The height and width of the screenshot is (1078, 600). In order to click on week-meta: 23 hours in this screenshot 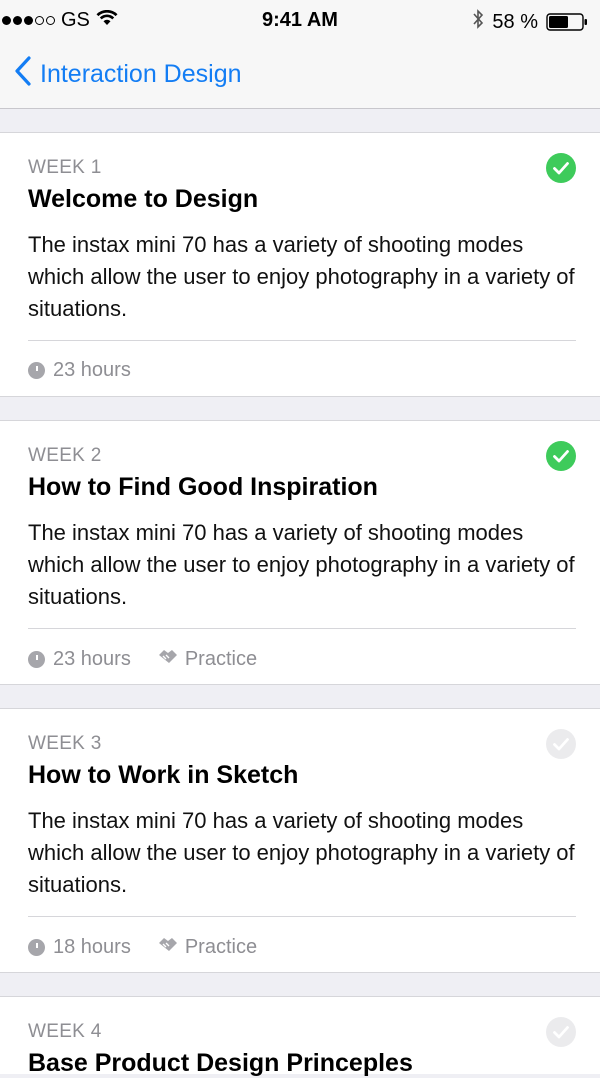, I will do `click(79, 370)`.